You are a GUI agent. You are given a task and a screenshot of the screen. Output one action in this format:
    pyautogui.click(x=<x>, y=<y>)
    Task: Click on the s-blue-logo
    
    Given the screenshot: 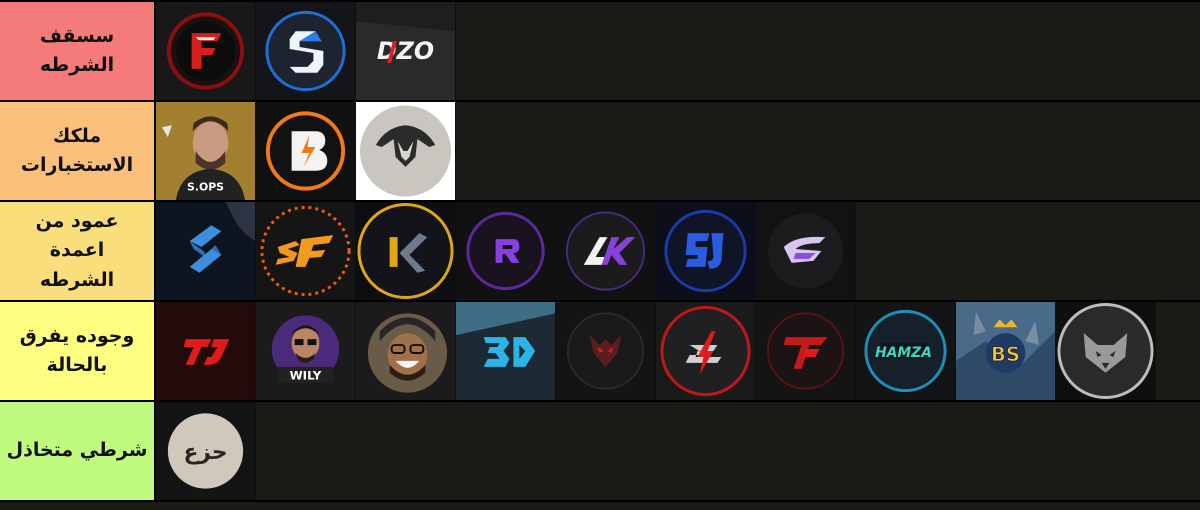 What is the action you would take?
    pyautogui.click(x=306, y=51)
    